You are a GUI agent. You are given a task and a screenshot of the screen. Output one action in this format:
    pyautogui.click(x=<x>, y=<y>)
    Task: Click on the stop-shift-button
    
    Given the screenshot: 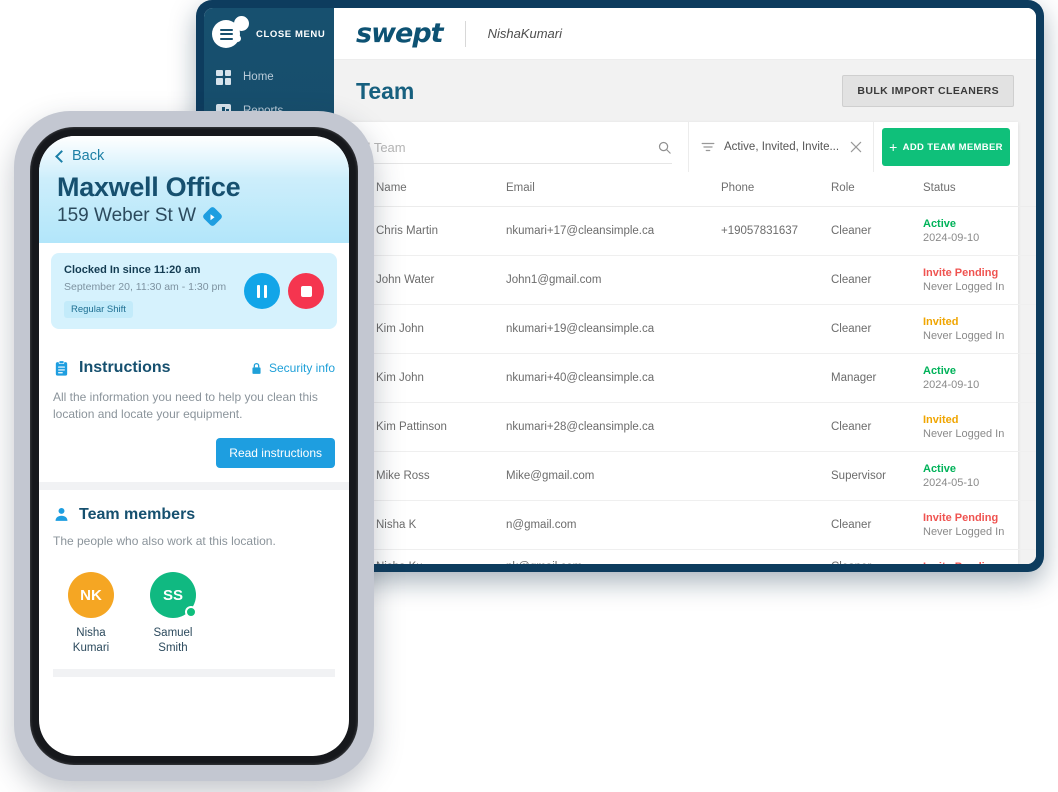 What is the action you would take?
    pyautogui.click(x=306, y=291)
    